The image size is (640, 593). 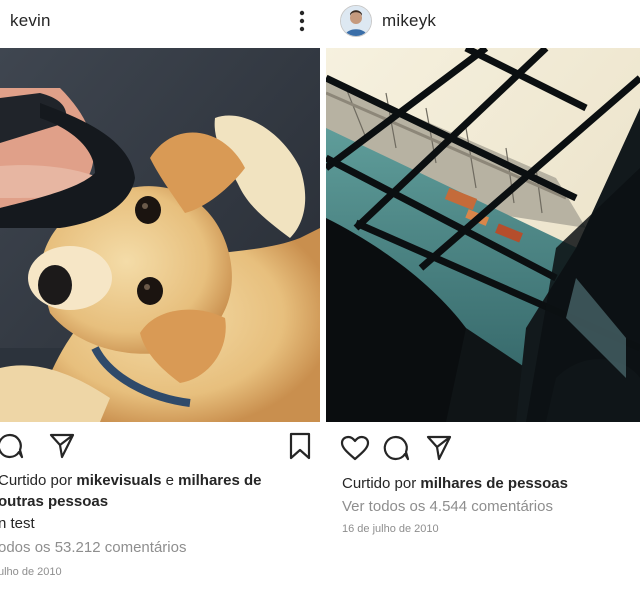 I want to click on avatar, so click(x=356, y=21).